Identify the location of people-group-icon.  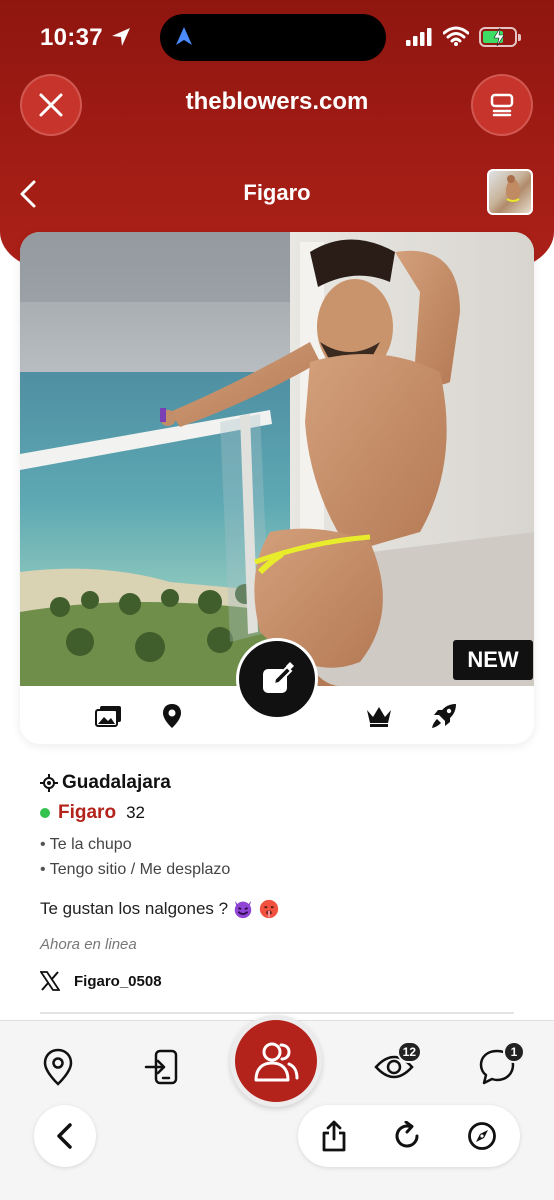
(276, 1062).